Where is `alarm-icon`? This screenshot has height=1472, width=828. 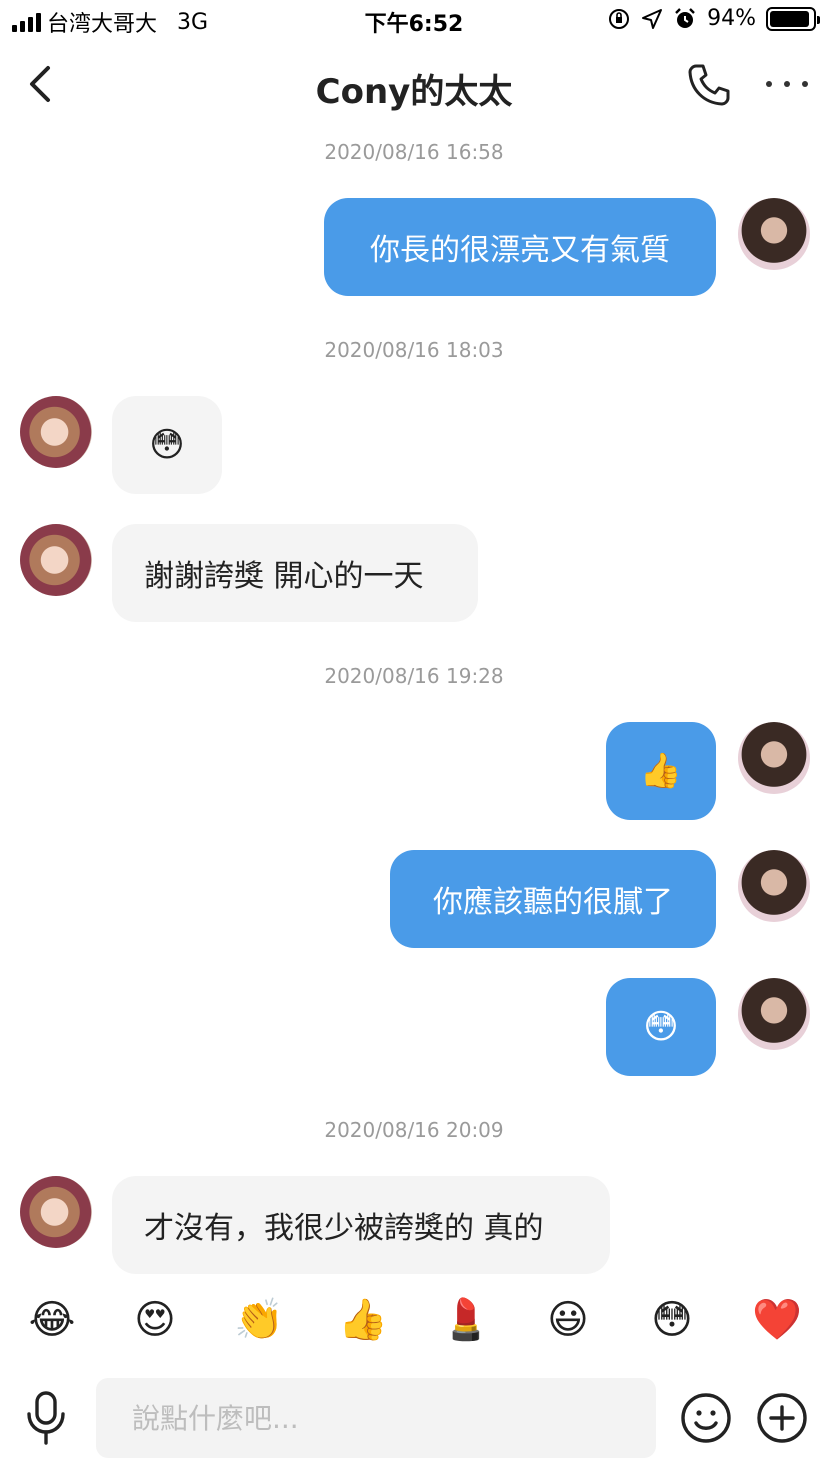
alarm-icon is located at coordinates (685, 17).